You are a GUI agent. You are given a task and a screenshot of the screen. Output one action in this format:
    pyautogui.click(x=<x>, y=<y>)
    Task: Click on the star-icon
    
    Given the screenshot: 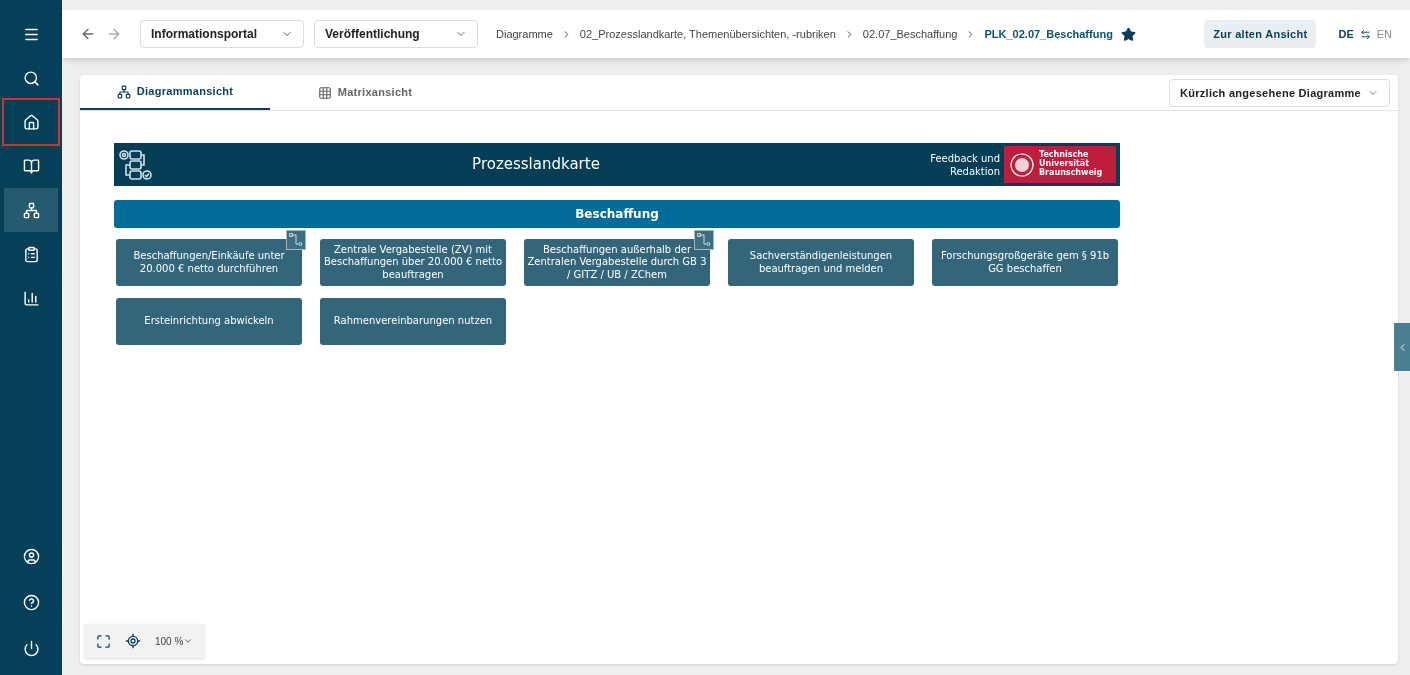 What is the action you would take?
    pyautogui.click(x=1128, y=34)
    